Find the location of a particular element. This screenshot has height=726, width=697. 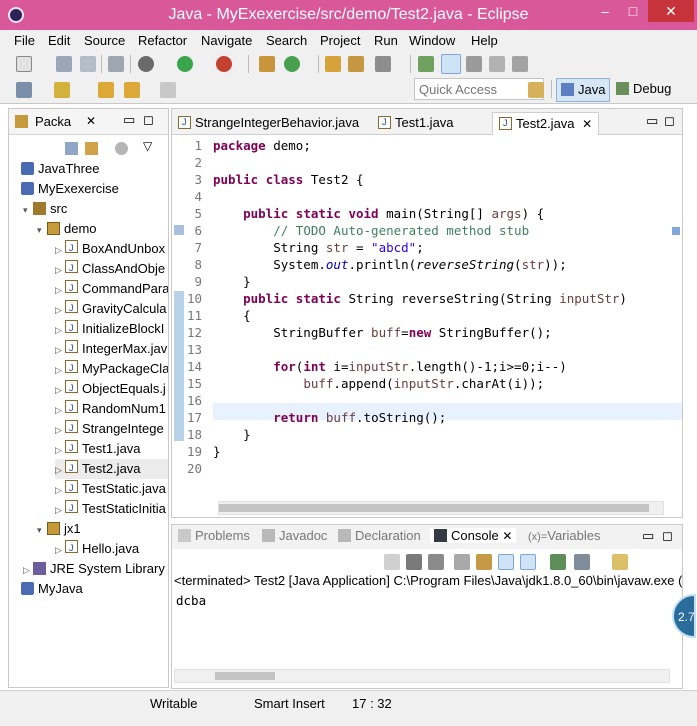

code-line: 15 buff.append(inputStr.charAt(i)); is located at coordinates (427, 383).